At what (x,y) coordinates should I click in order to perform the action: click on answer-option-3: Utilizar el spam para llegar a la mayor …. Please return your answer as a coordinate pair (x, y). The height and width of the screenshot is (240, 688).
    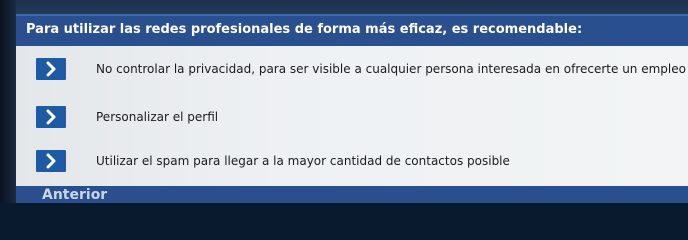
    Looking at the image, I should click on (352, 161).